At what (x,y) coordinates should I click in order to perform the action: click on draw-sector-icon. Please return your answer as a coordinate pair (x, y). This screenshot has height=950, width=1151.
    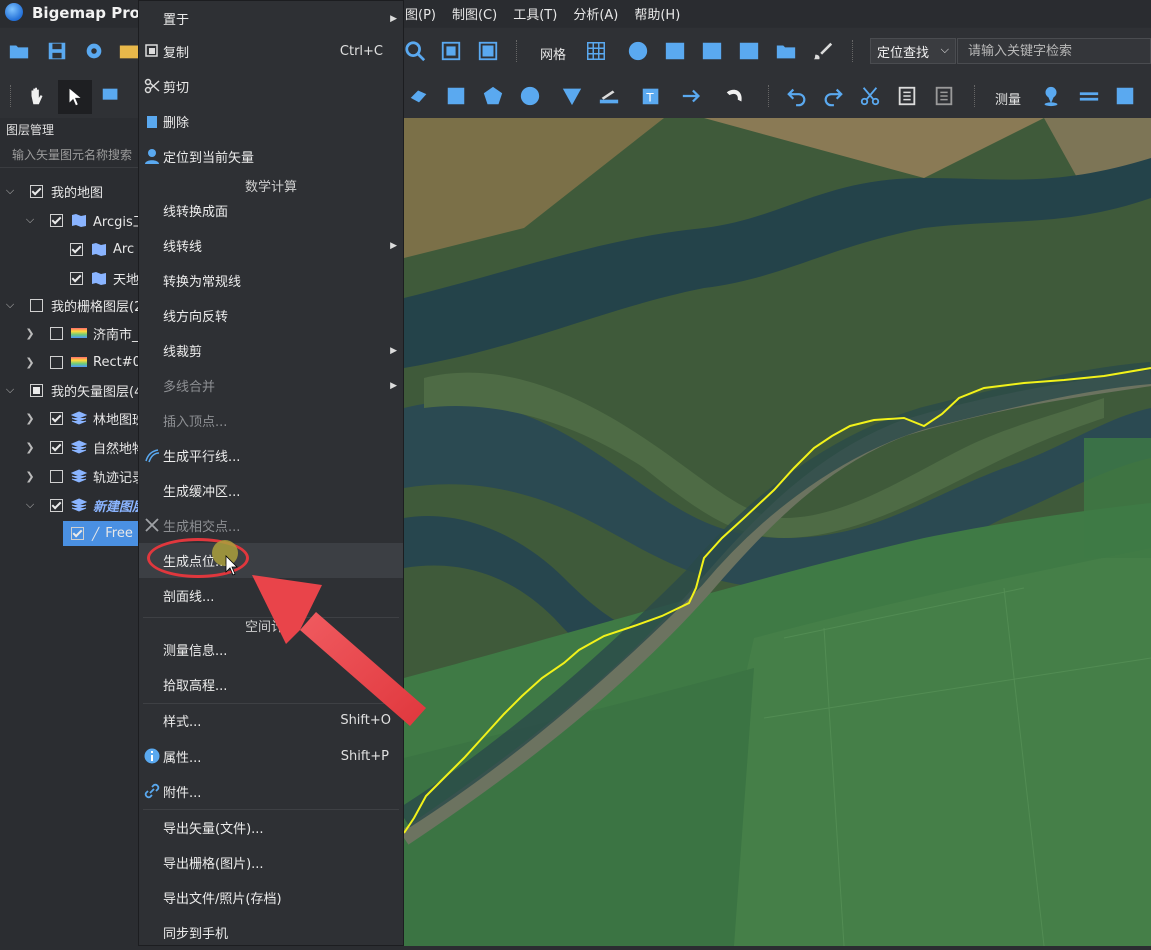
    Looking at the image, I should click on (572, 96).